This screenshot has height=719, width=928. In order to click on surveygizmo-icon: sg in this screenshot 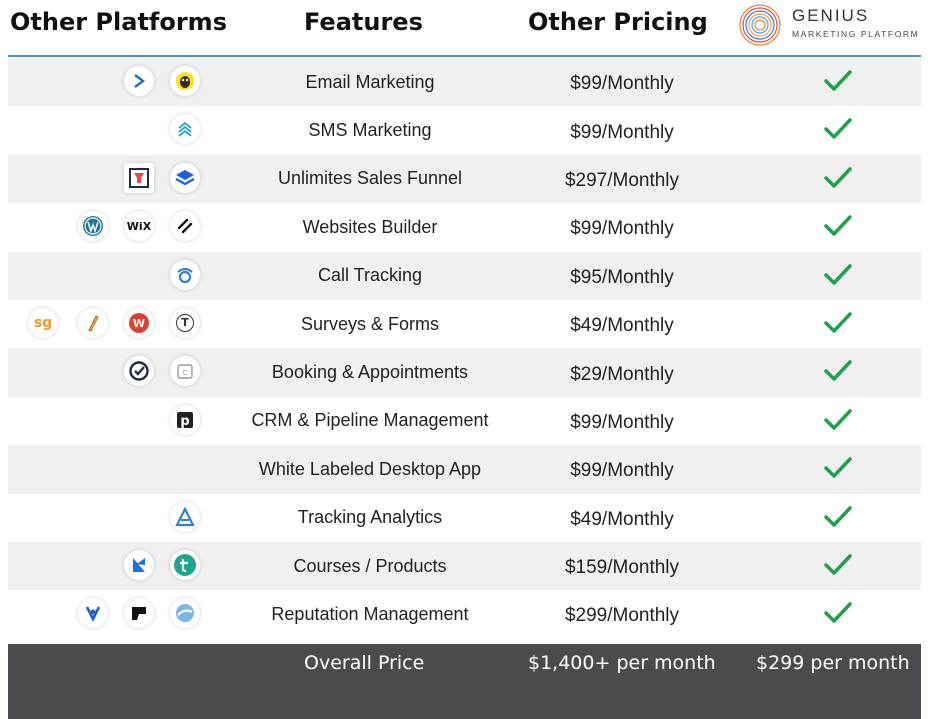, I will do `click(43, 322)`.